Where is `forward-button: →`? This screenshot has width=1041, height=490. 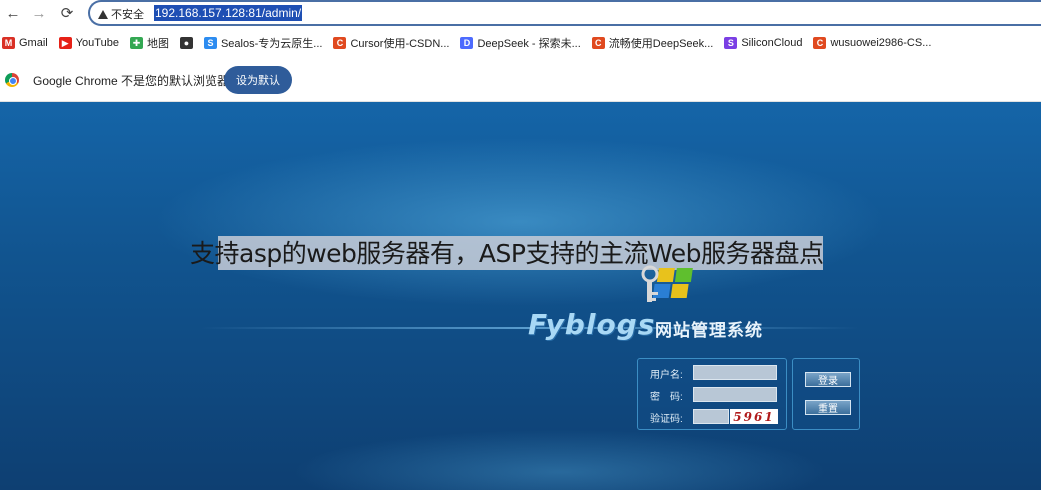
forward-button: → is located at coordinates (39, 13).